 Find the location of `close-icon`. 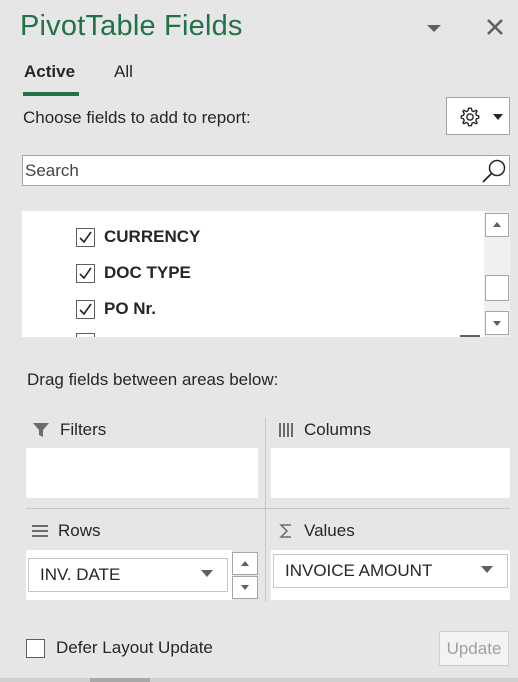

close-icon is located at coordinates (495, 27).